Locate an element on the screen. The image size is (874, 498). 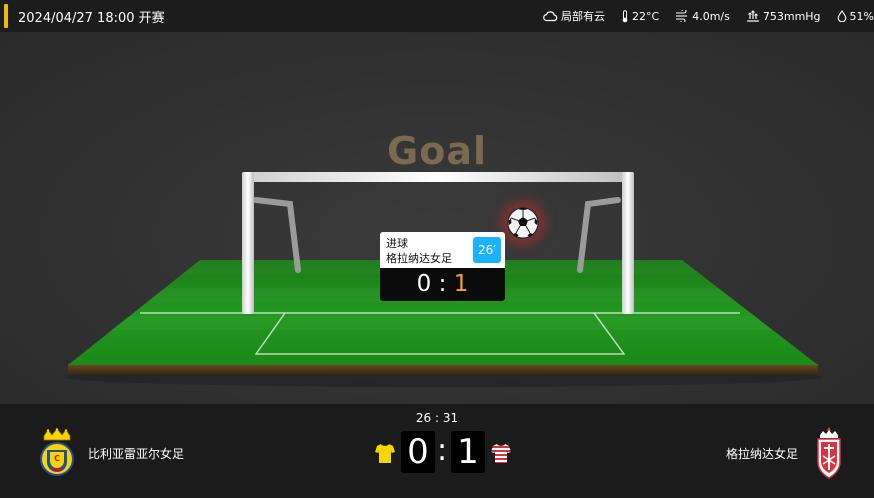
weather-humidity: 51% is located at coordinates (855, 16).